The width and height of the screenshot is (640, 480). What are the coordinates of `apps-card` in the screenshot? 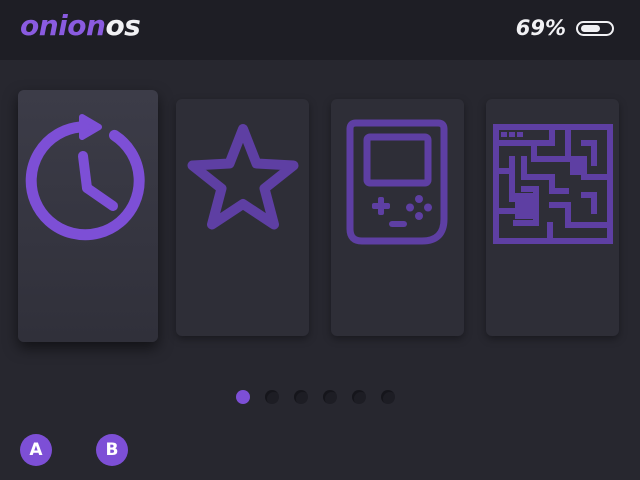 It's located at (552, 217).